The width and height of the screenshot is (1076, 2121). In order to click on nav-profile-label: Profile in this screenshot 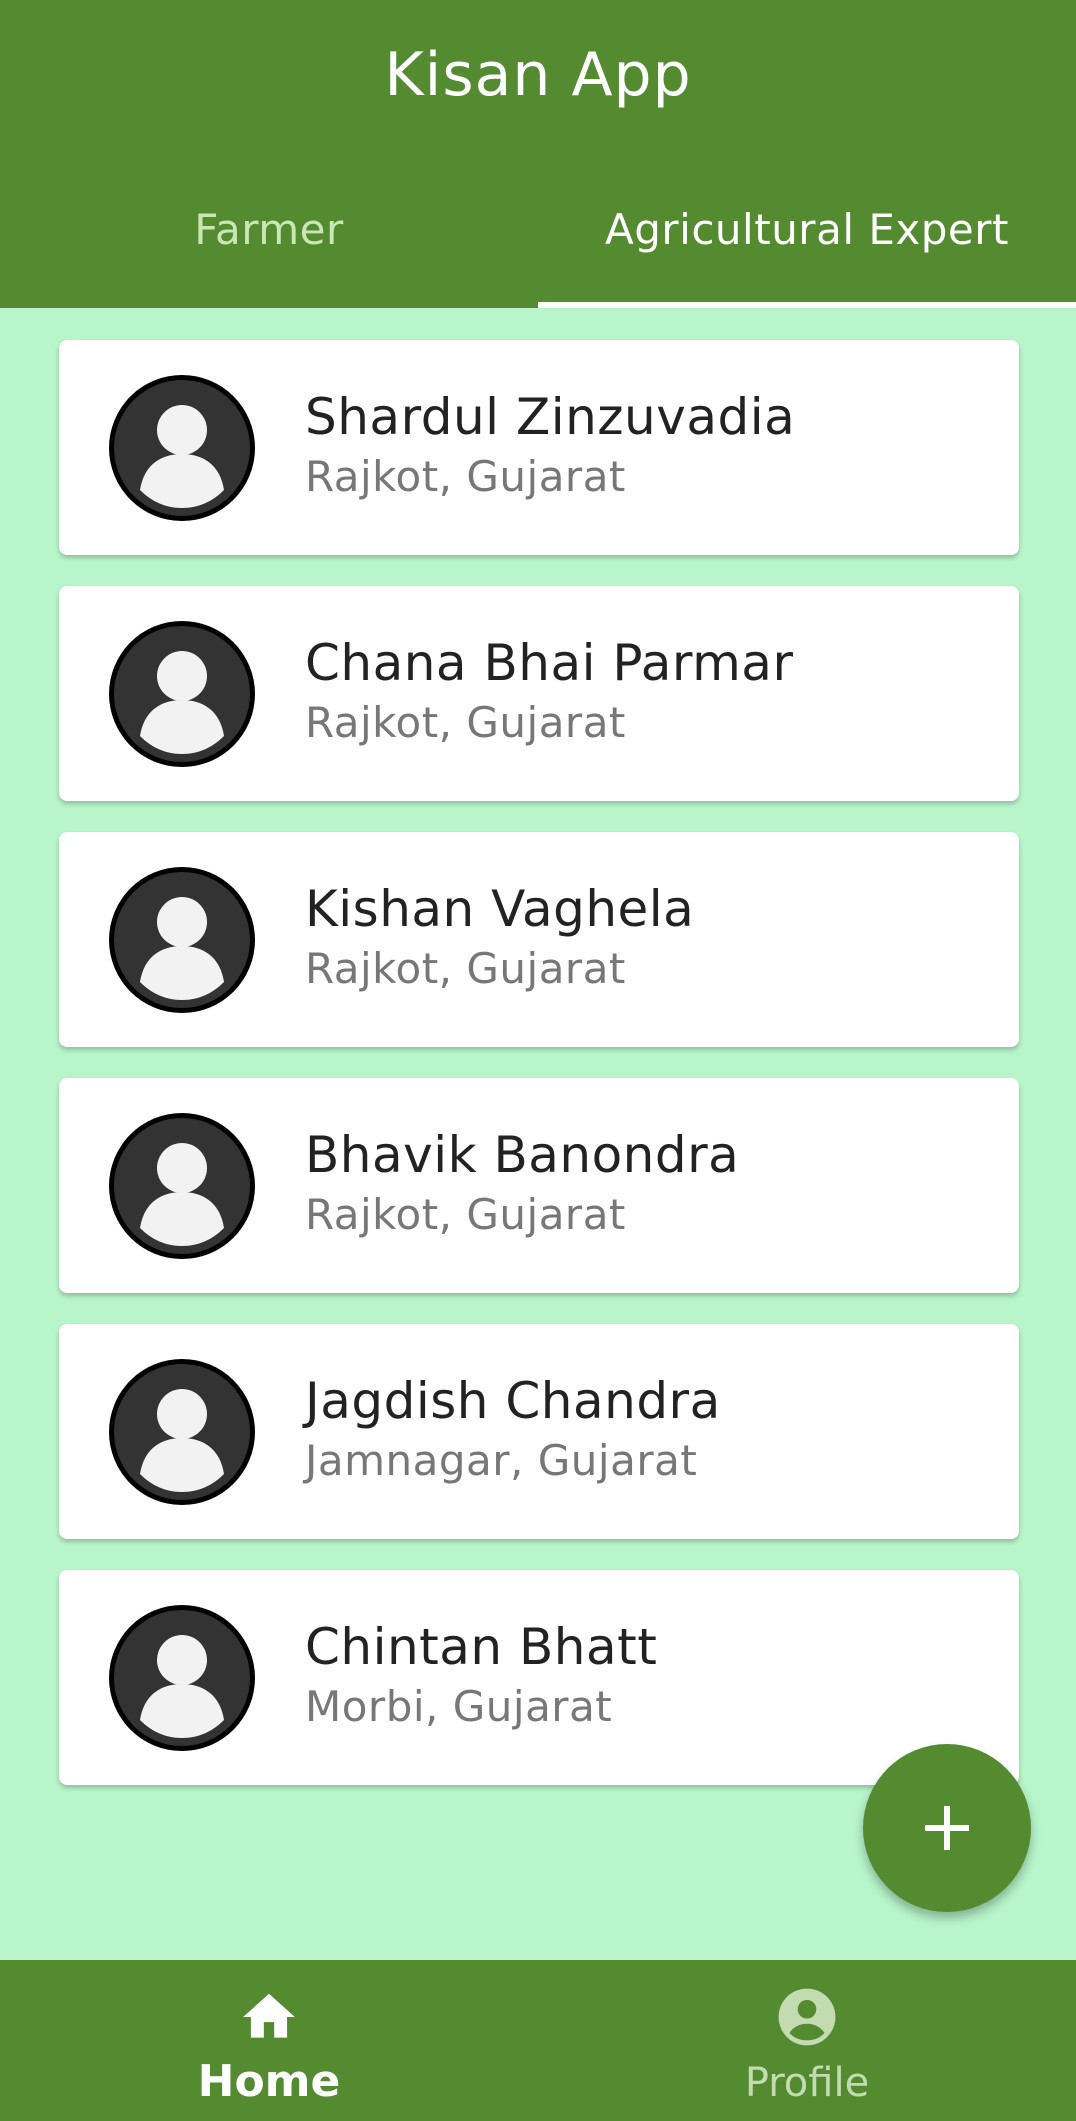, I will do `click(807, 2083)`.